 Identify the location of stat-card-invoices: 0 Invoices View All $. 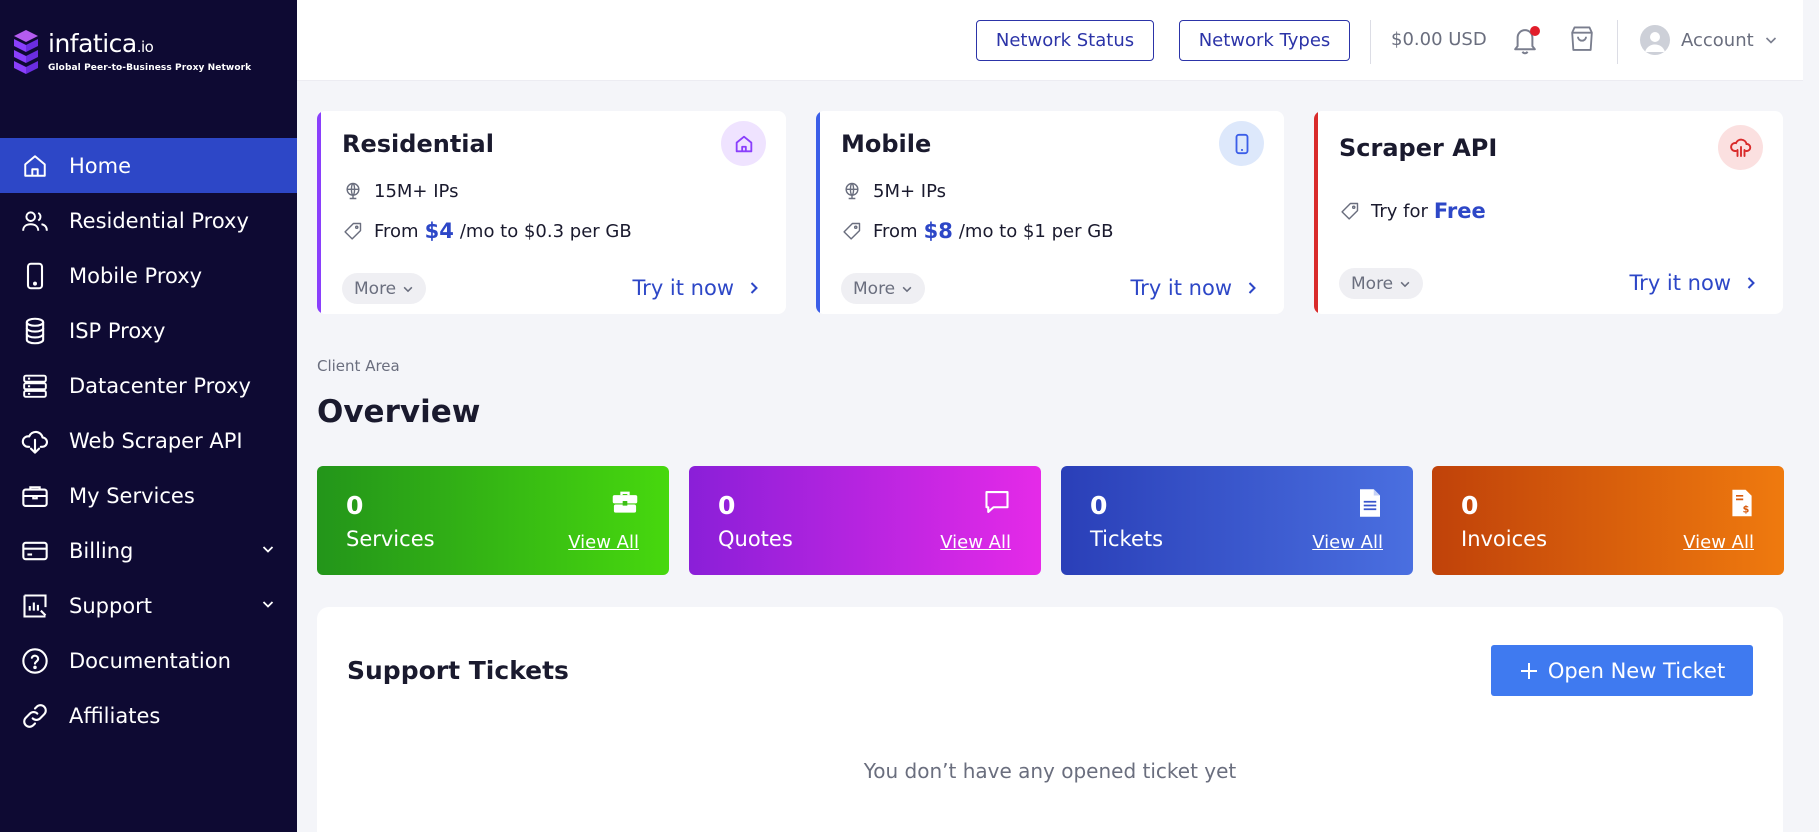
(1608, 520).